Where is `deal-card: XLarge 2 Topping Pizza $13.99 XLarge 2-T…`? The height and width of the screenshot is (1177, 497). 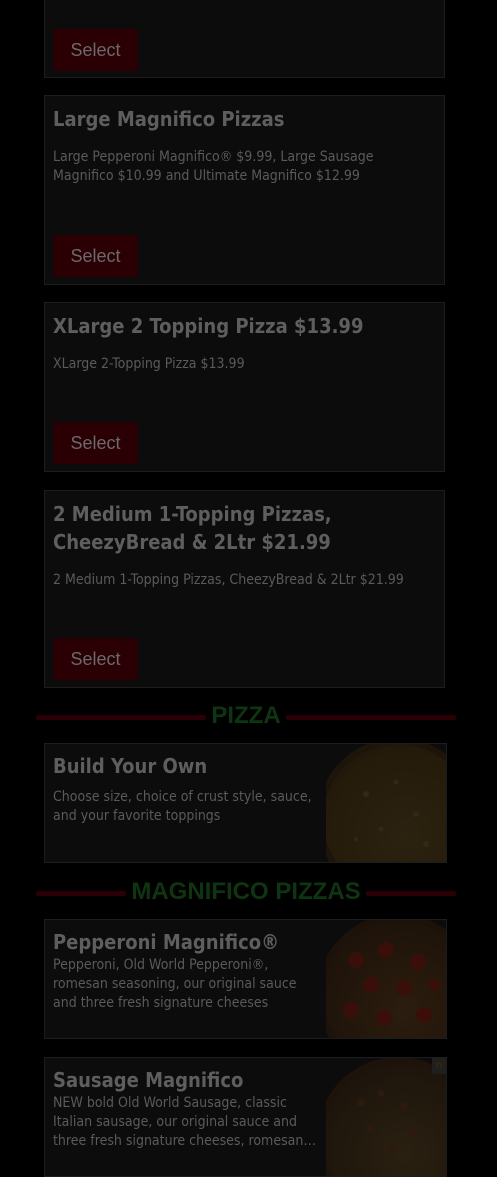
deal-card: XLarge 2 Topping Pizza $13.99 XLarge 2-T… is located at coordinates (244, 387).